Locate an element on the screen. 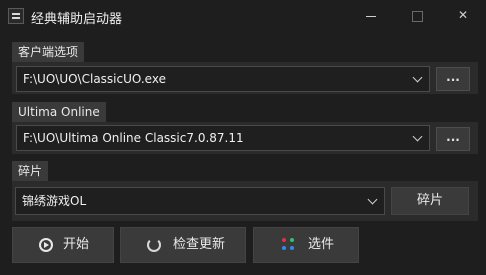  start-button: 开始 is located at coordinates (63, 245).